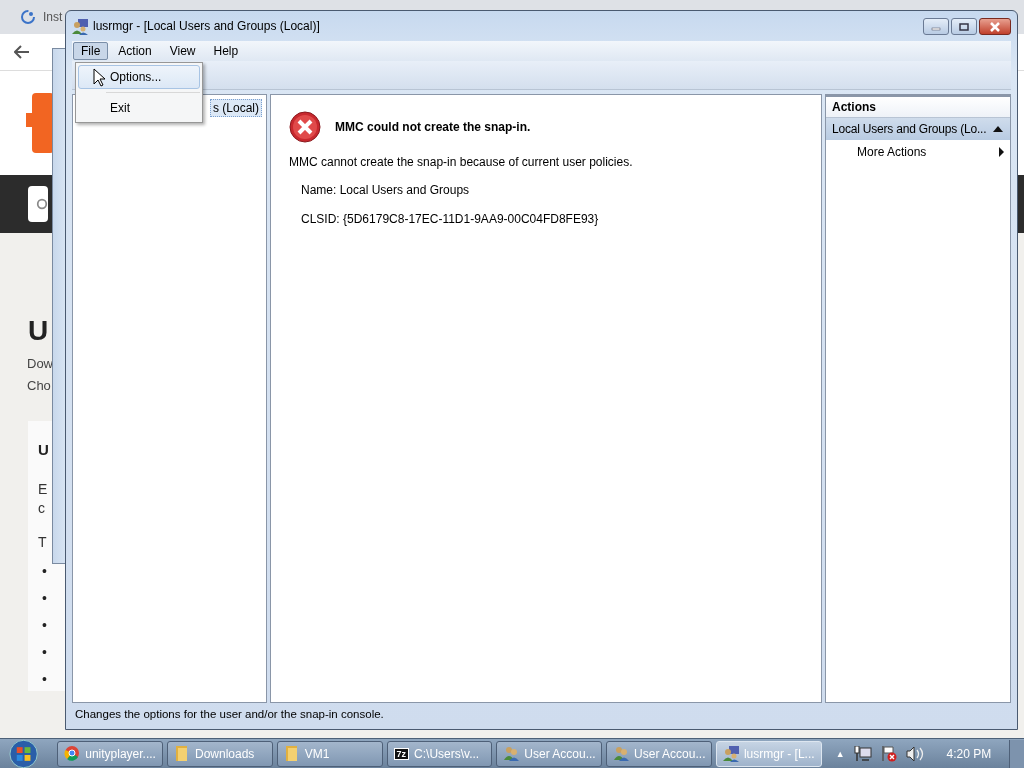 The image size is (1024, 768). I want to click on card-heading: U, so click(44, 449).